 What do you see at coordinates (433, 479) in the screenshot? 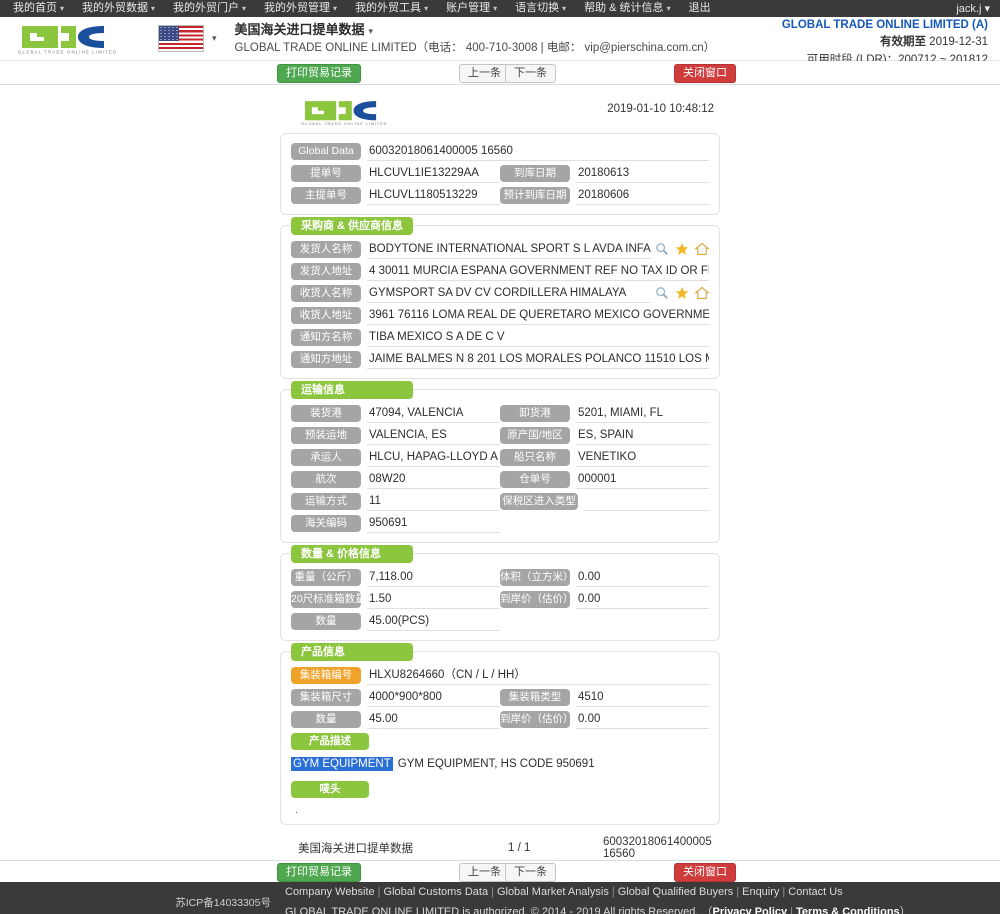
I see `voyage-value: 08W20` at bounding box center [433, 479].